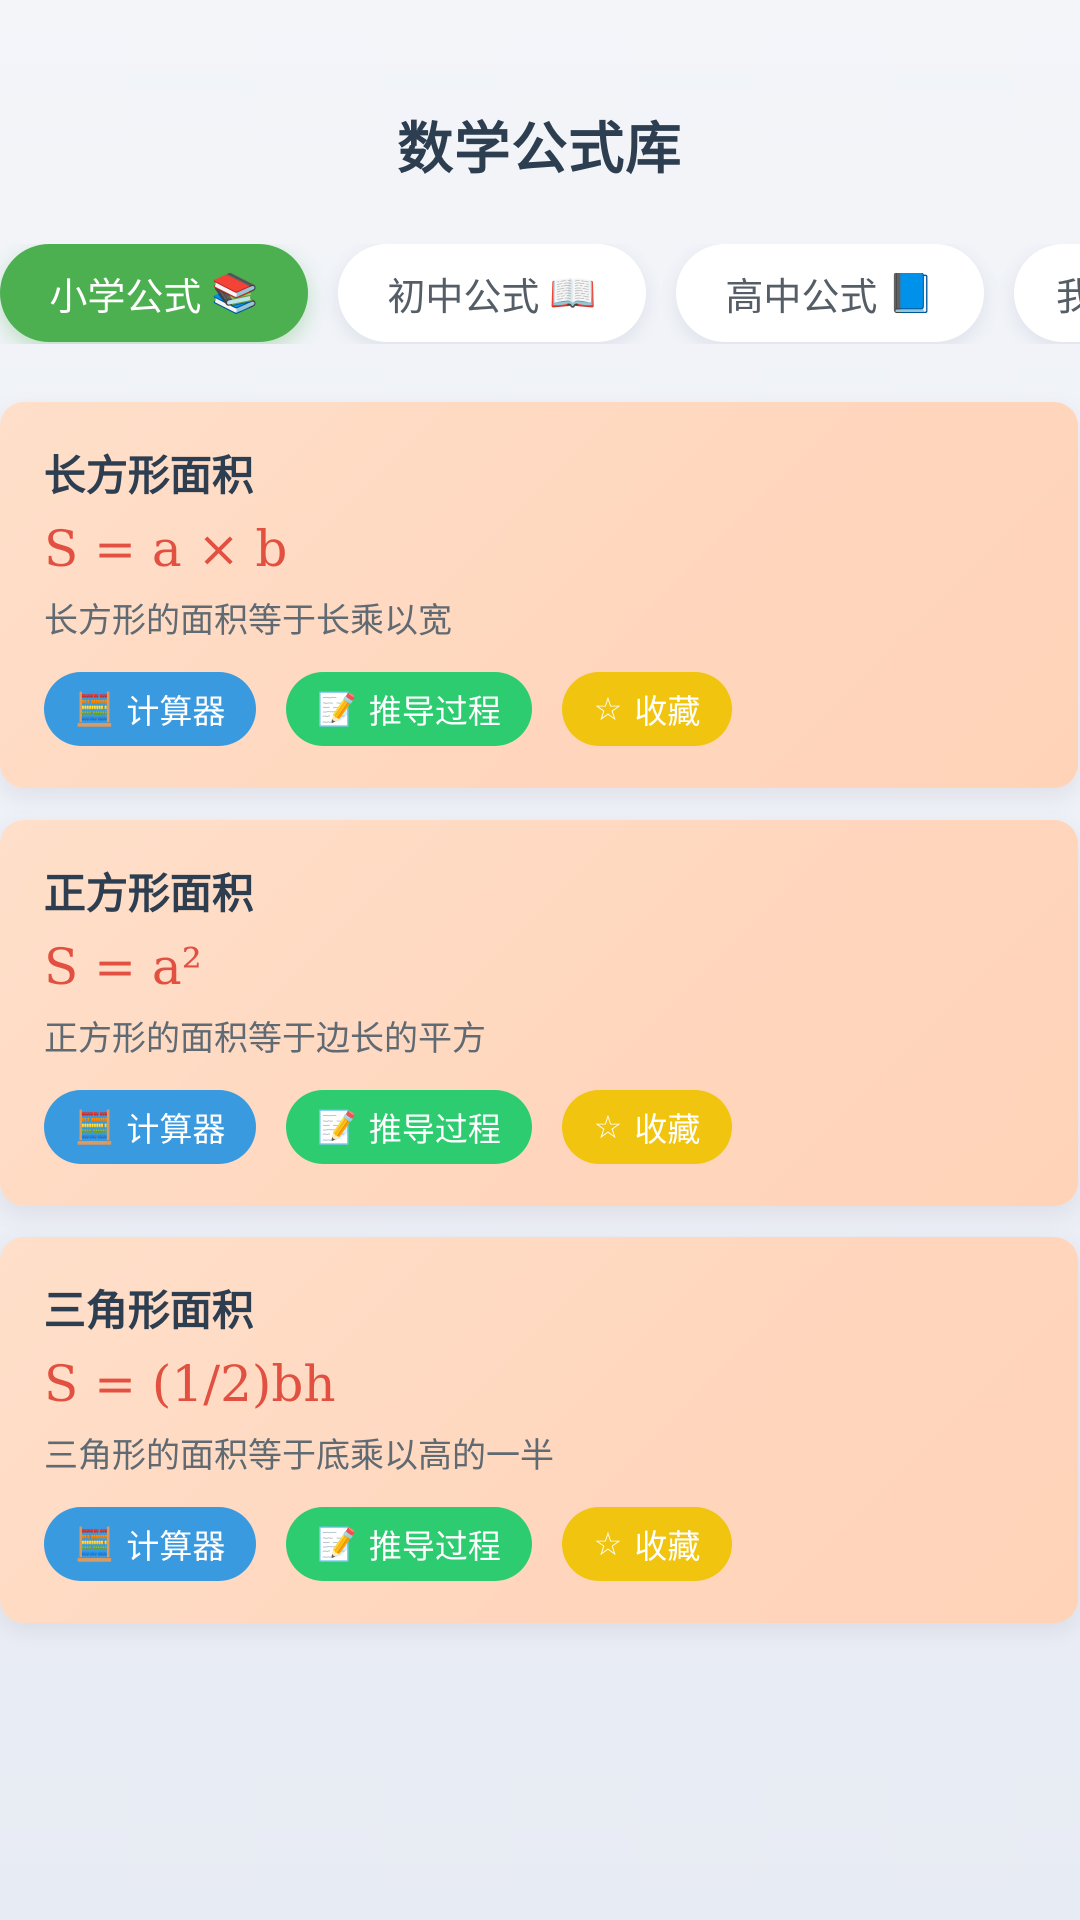  I want to click on formula-title: 长方形面积, so click(149, 475).